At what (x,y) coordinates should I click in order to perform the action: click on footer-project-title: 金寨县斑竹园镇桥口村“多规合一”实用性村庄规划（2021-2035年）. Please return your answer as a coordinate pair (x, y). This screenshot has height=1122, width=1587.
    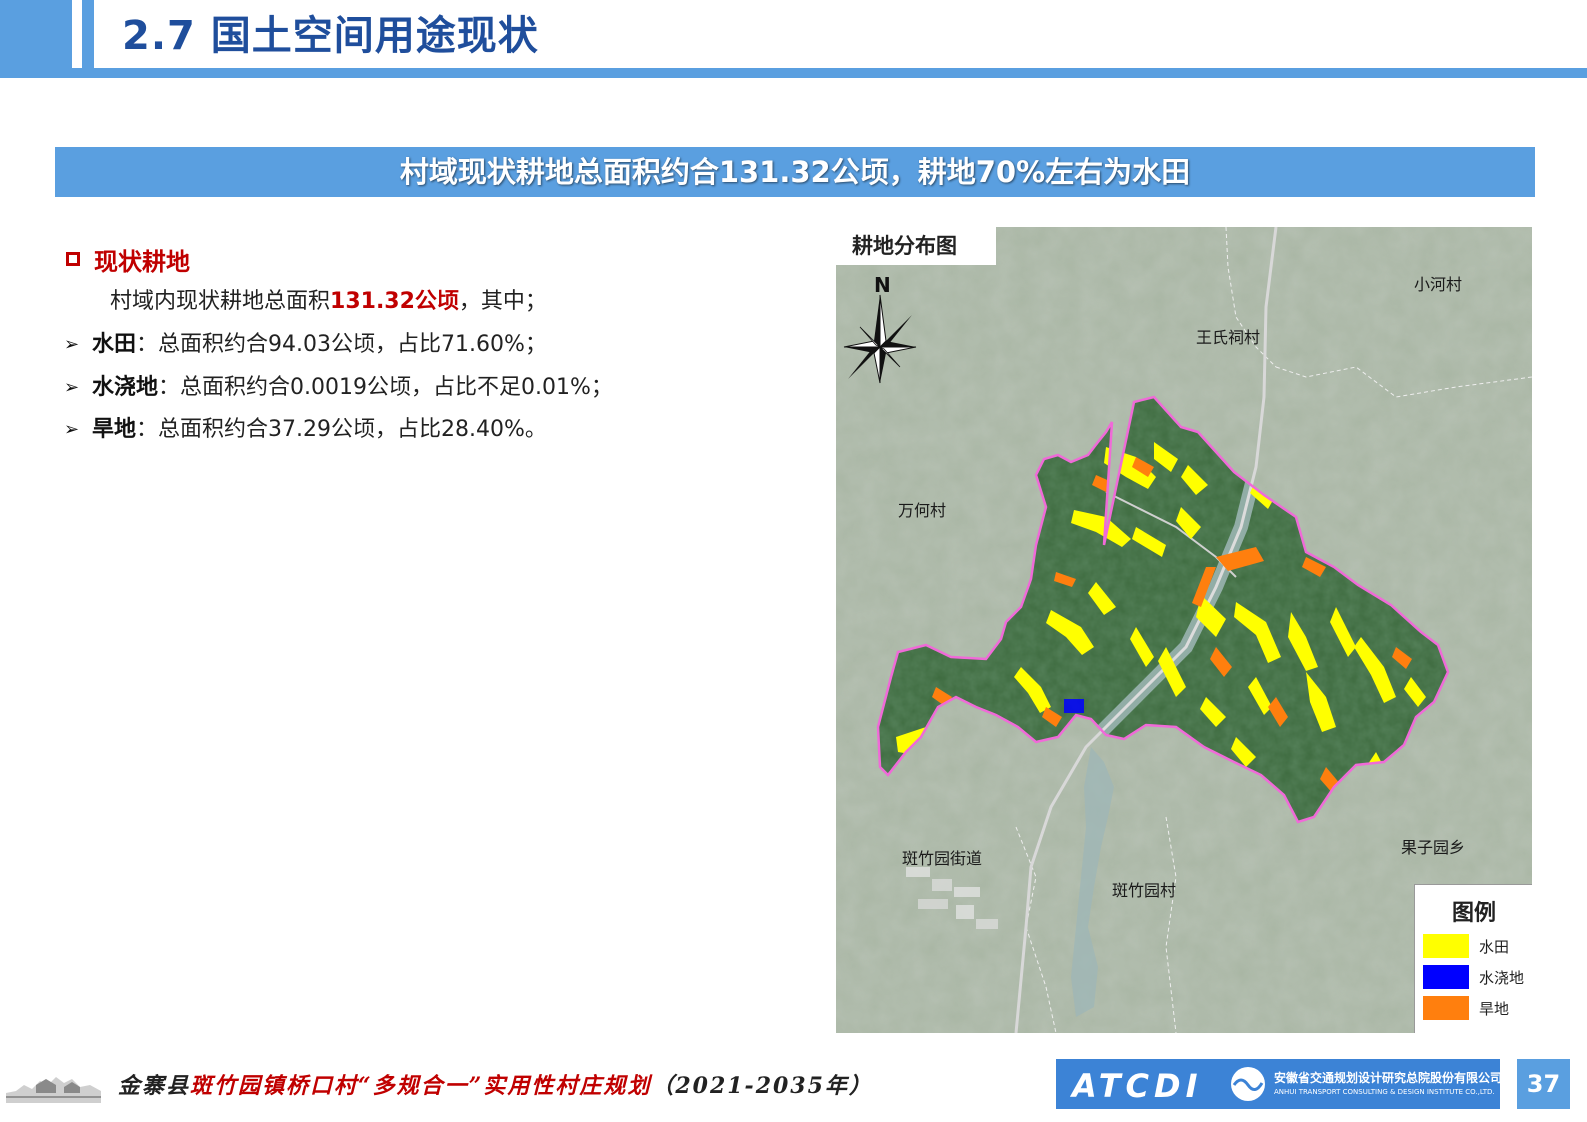
    Looking at the image, I should click on (495, 1084).